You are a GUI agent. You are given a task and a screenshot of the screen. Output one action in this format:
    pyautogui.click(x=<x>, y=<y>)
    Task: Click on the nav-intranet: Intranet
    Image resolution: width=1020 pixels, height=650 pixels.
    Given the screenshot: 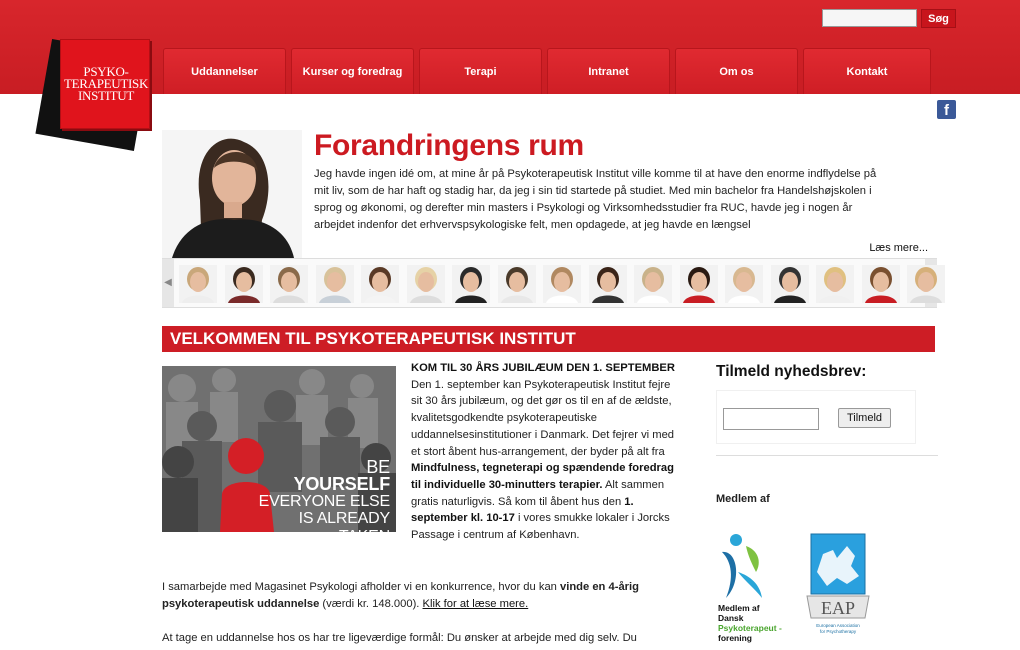 What is the action you would take?
    pyautogui.click(x=608, y=71)
    